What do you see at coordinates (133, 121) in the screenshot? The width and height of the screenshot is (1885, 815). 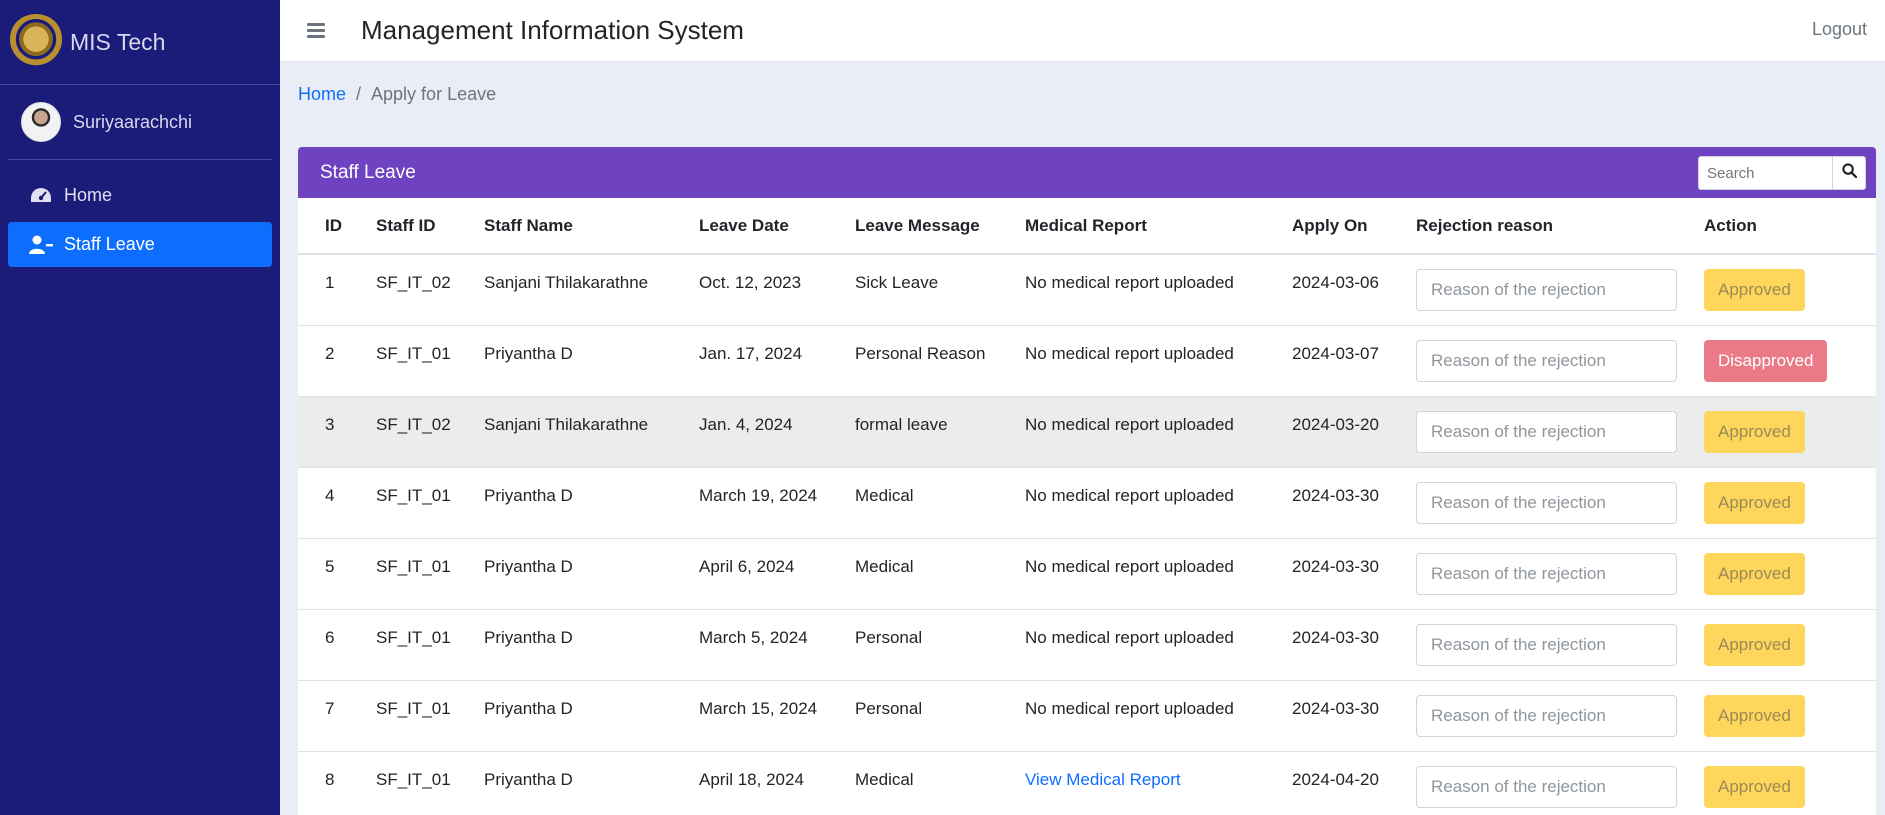 I see `user-name: Suriyaarachchi` at bounding box center [133, 121].